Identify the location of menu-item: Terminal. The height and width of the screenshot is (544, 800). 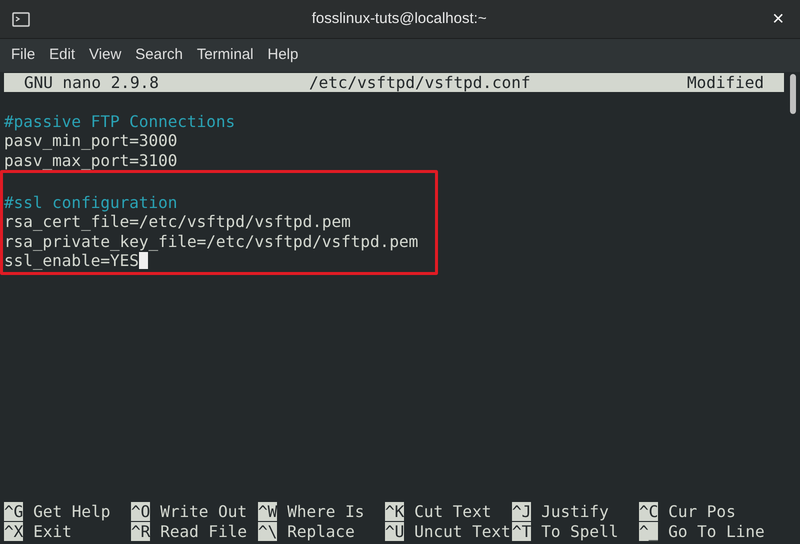
(225, 55).